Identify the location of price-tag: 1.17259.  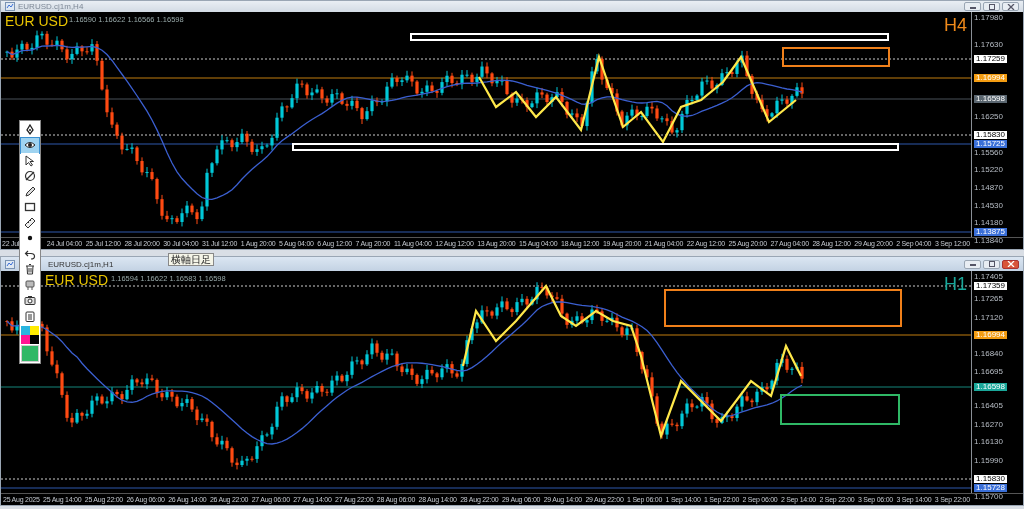
(990, 59).